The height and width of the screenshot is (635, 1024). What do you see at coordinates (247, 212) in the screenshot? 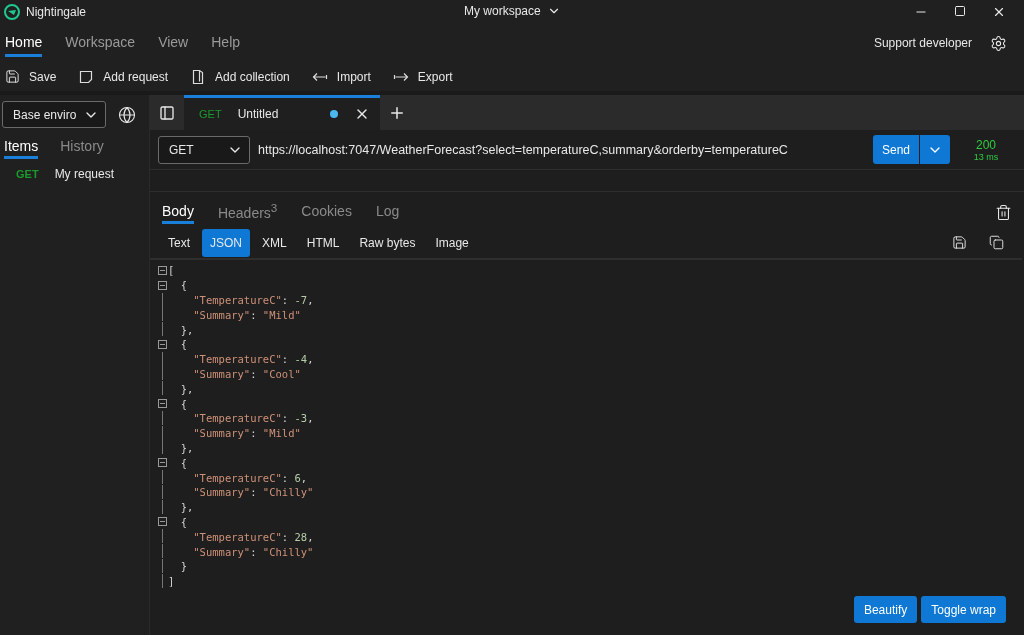
I see `response-tab: Headers$^{3}$` at bounding box center [247, 212].